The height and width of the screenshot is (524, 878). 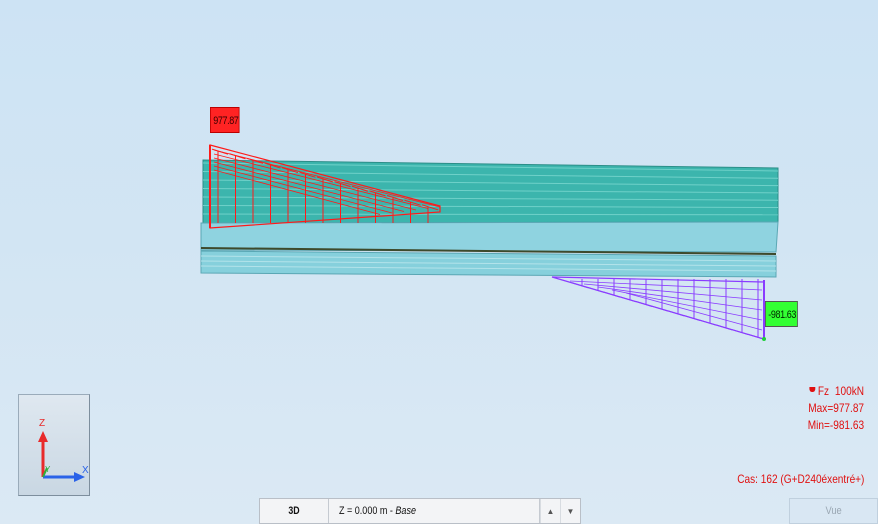 What do you see at coordinates (42, 423) in the screenshot?
I see `z-axis-label: Z` at bounding box center [42, 423].